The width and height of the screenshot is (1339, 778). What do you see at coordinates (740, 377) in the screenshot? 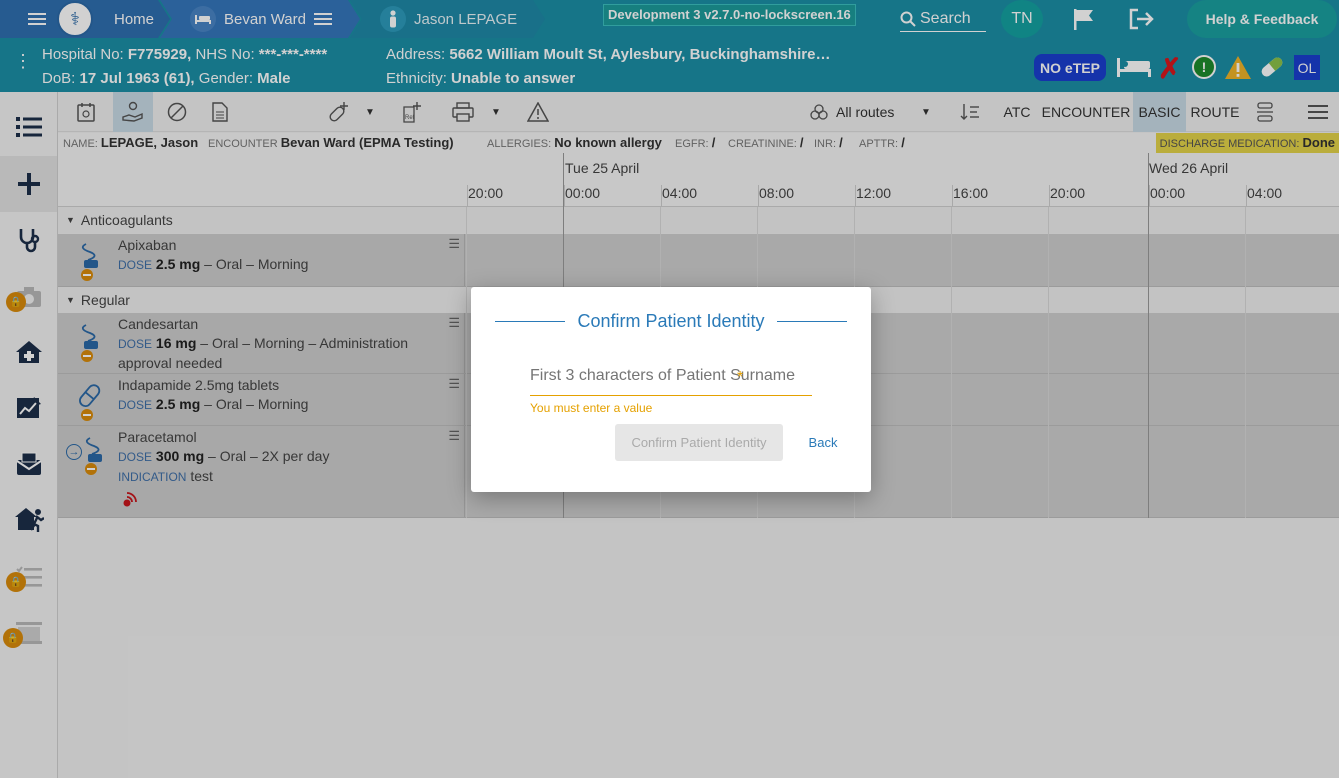
I see `required-marker: *` at bounding box center [740, 377].